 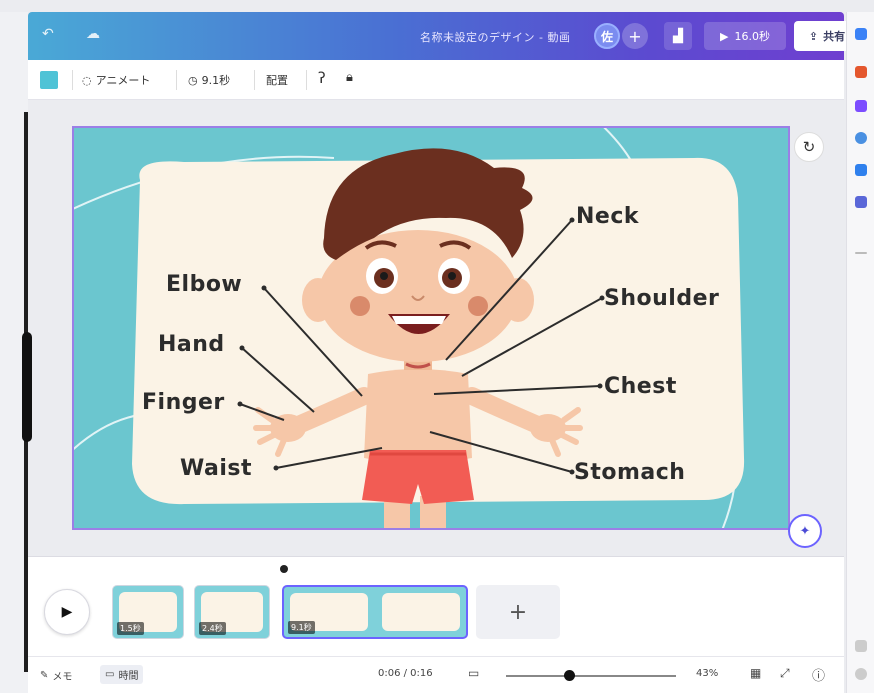 I want to click on lock-button: 🔒︎, so click(x=349, y=77).